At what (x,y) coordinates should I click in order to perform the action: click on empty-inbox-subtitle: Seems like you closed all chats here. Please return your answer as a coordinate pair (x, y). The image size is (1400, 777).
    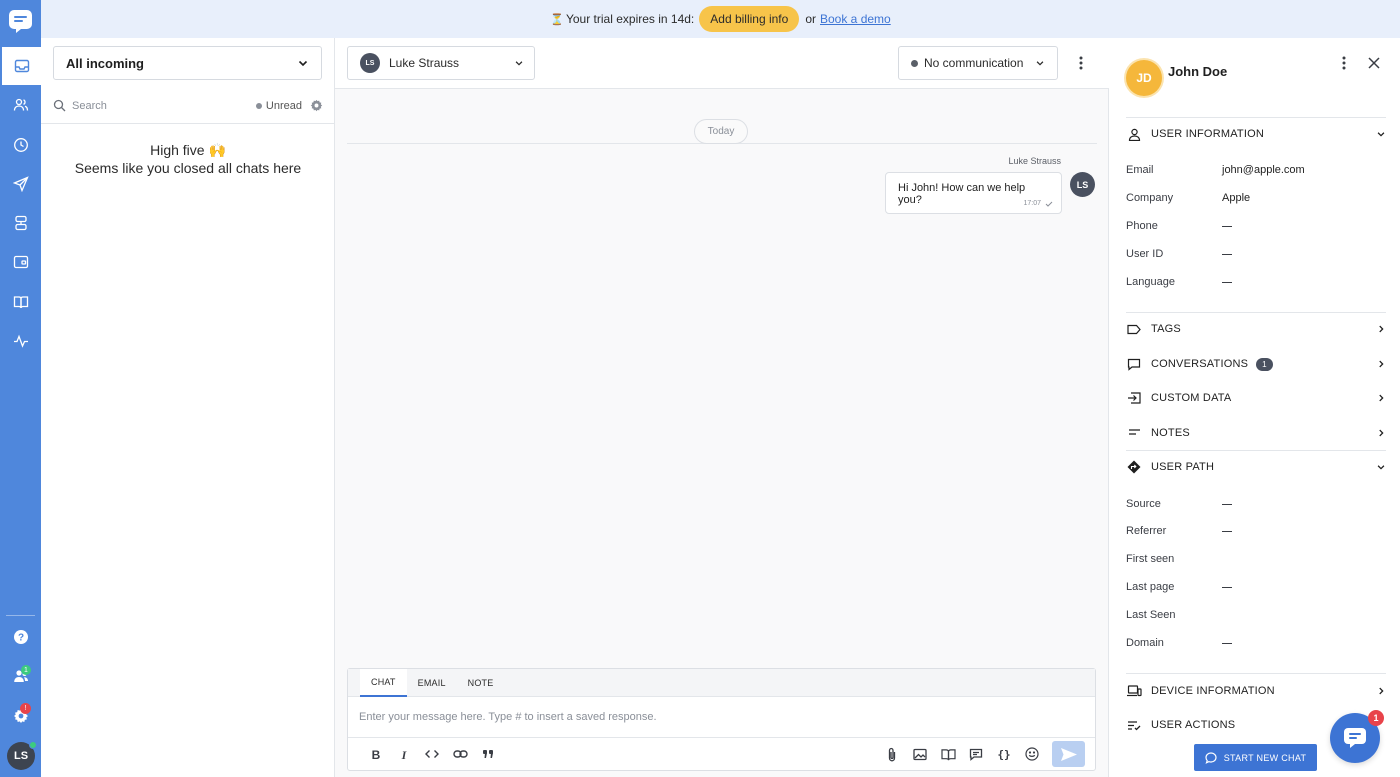
    Looking at the image, I should click on (188, 168).